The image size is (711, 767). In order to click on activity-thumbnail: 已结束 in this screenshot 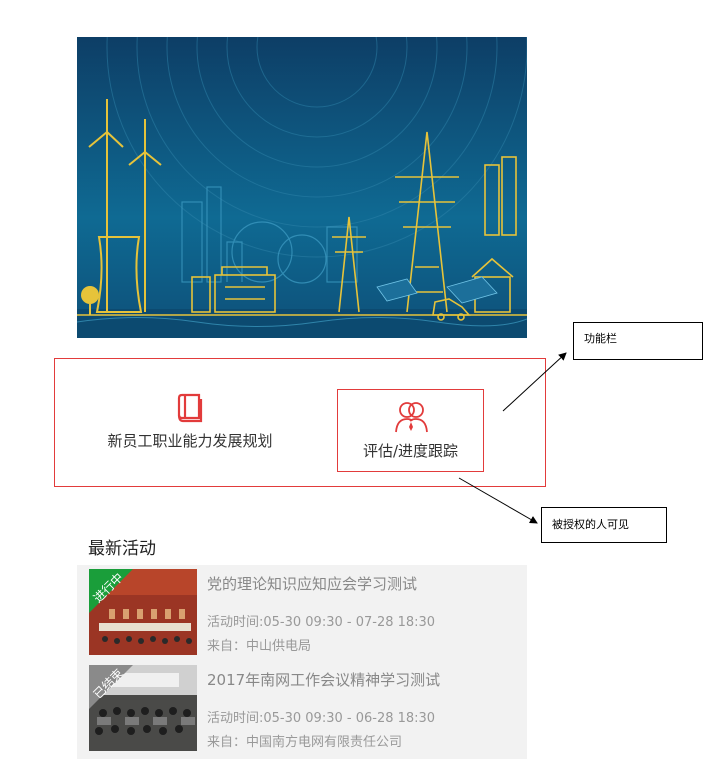, I will do `click(143, 708)`.